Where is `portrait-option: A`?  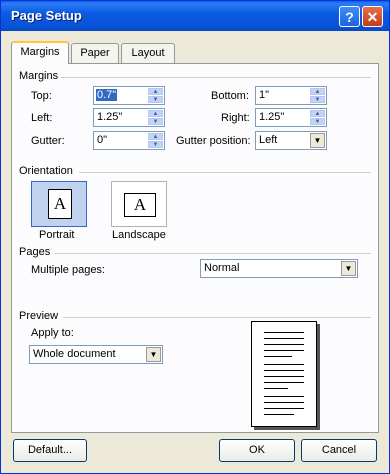 portrait-option: A is located at coordinates (59, 204).